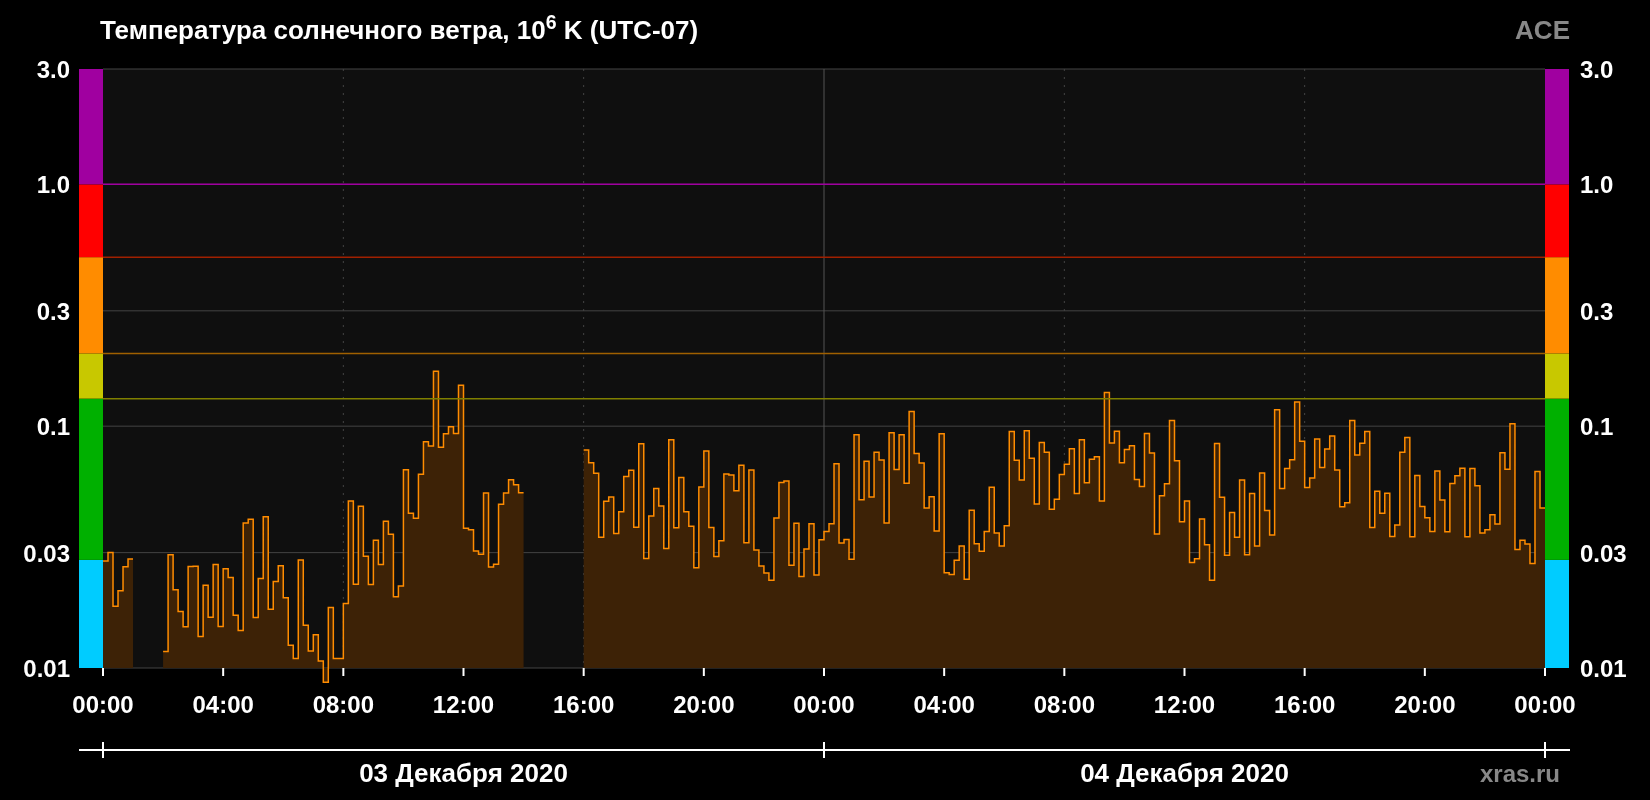 The width and height of the screenshot is (1650, 800). What do you see at coordinates (1519, 773) in the screenshot?
I see `credit-label: xras.ru` at bounding box center [1519, 773].